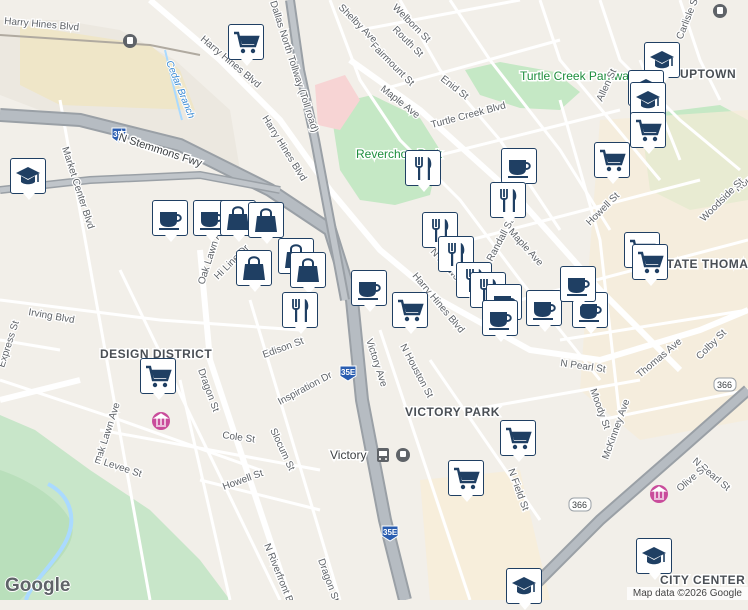 This screenshot has width=748, height=610. I want to click on area-label: STATE THOMAS, so click(703, 264).